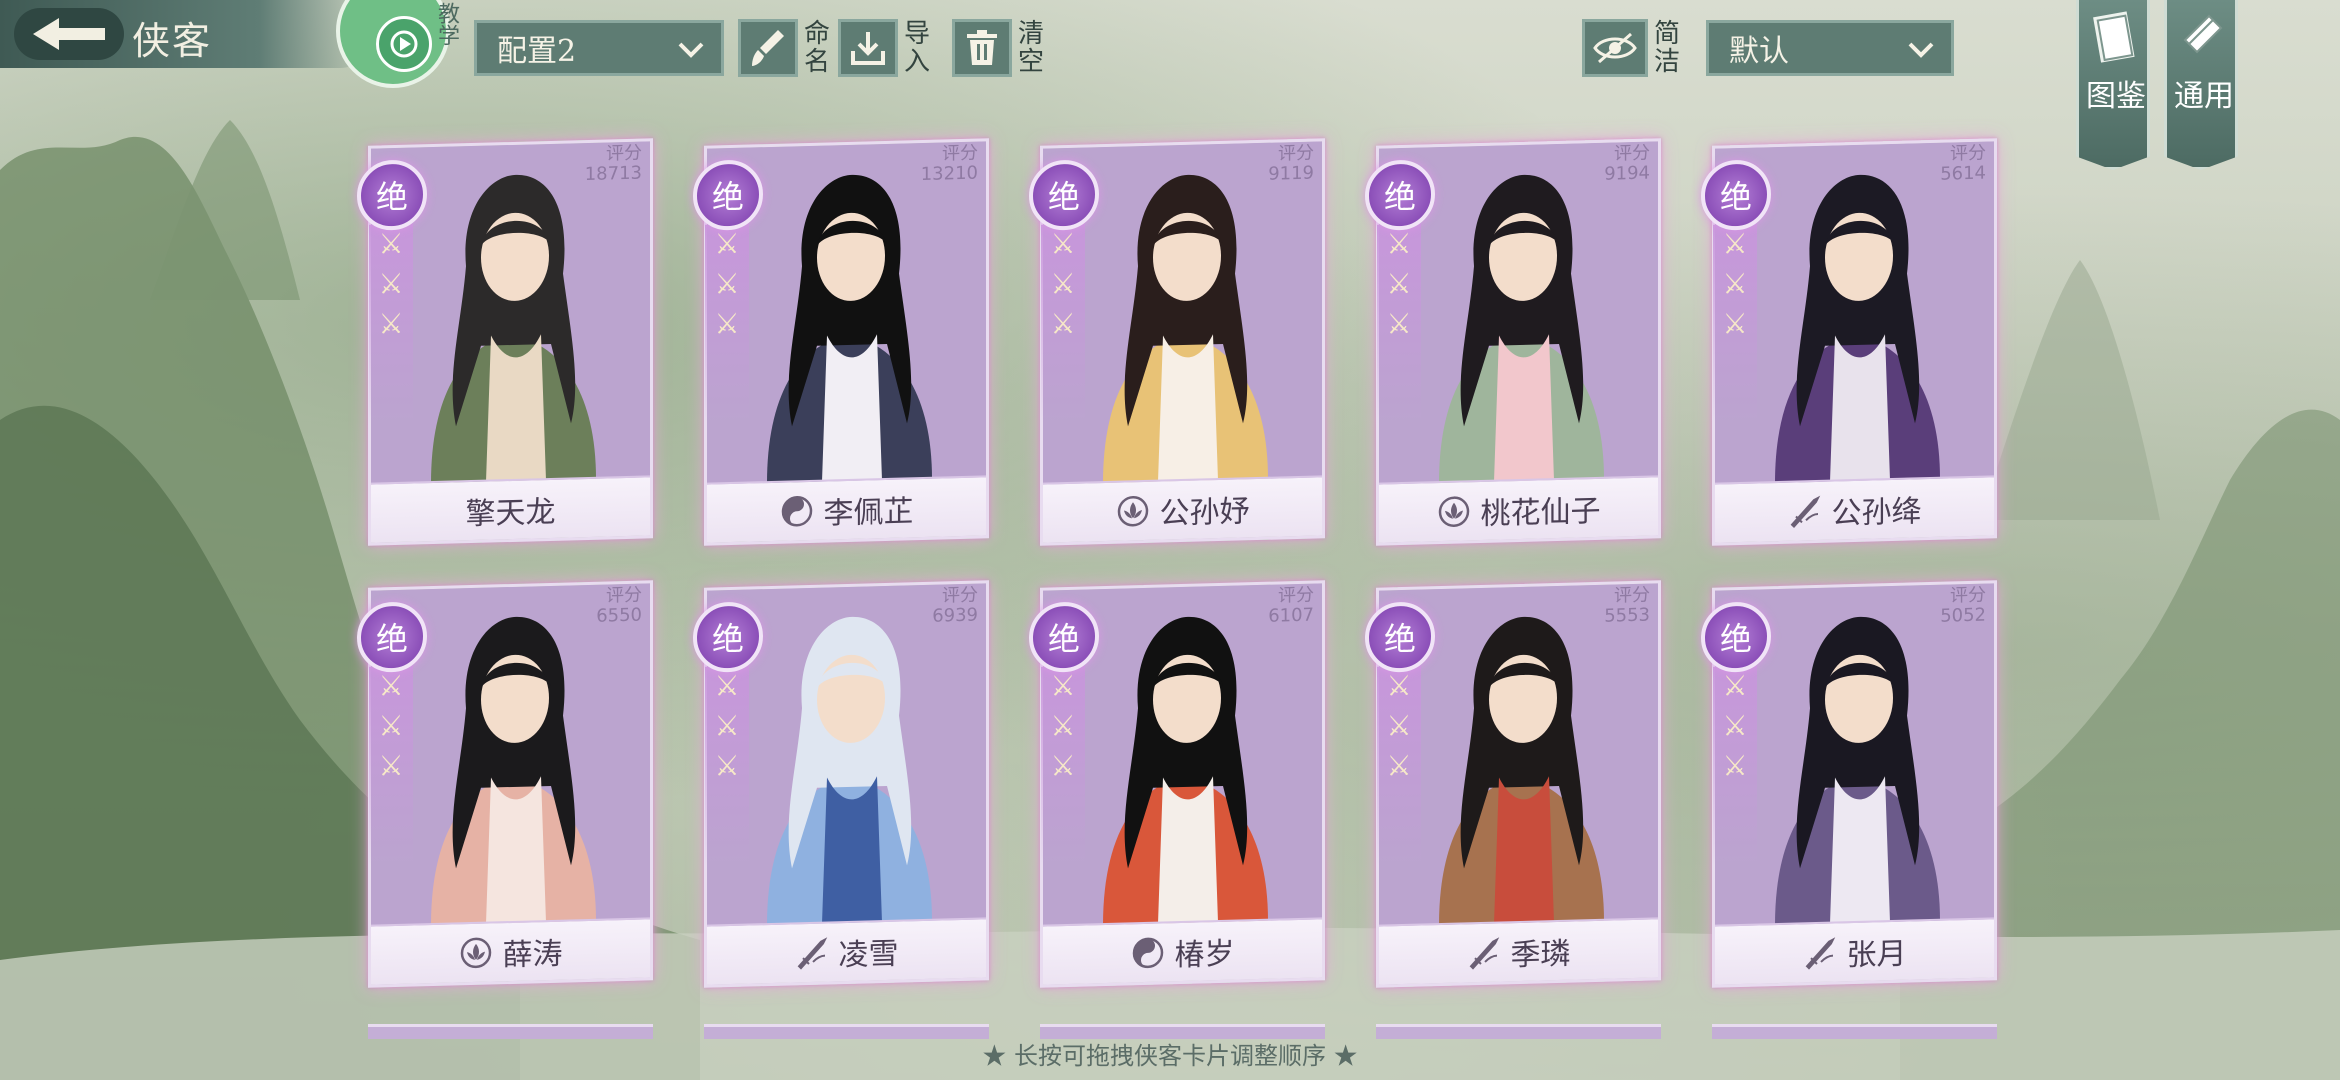  I want to click on hero-name-bar: 季璘, so click(1518, 951).